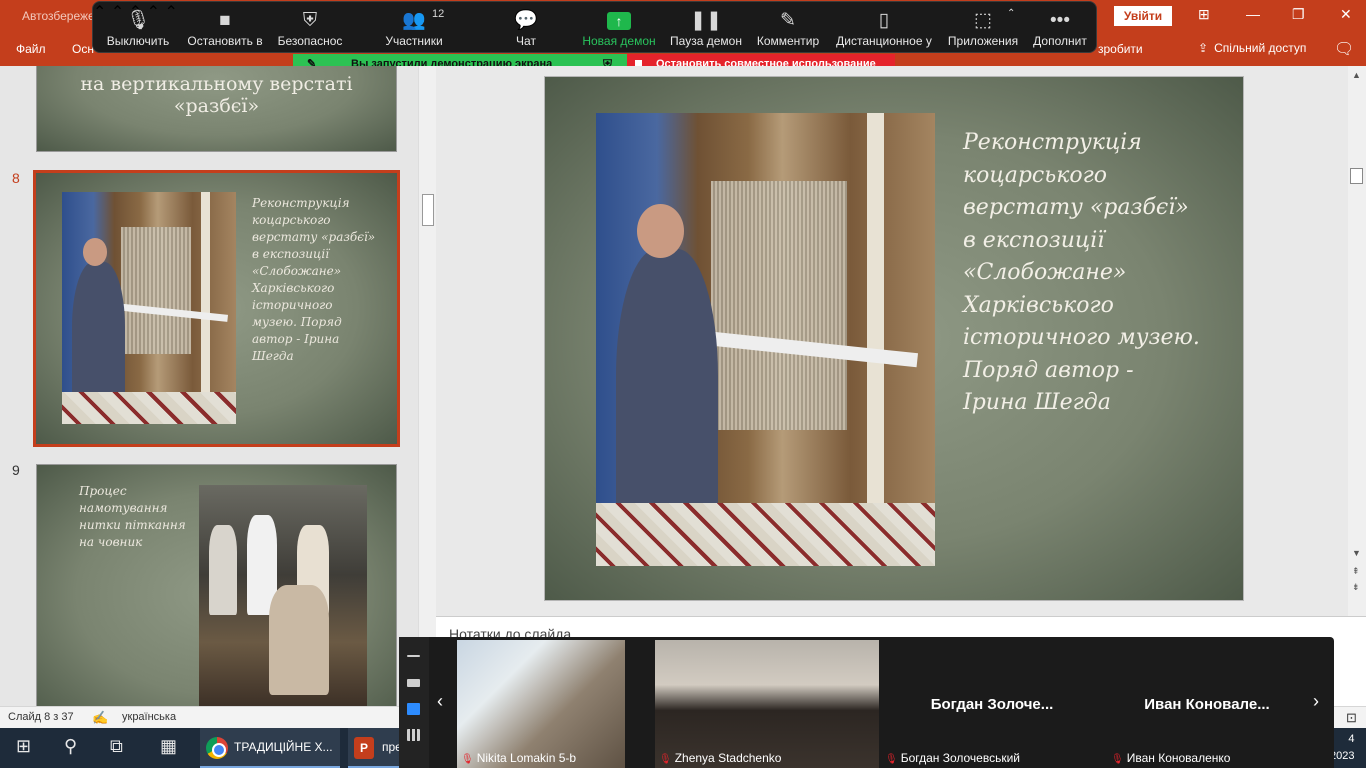 This screenshot has height=768, width=1366. I want to click on windows-start-icon: ⊞, so click(23, 746).